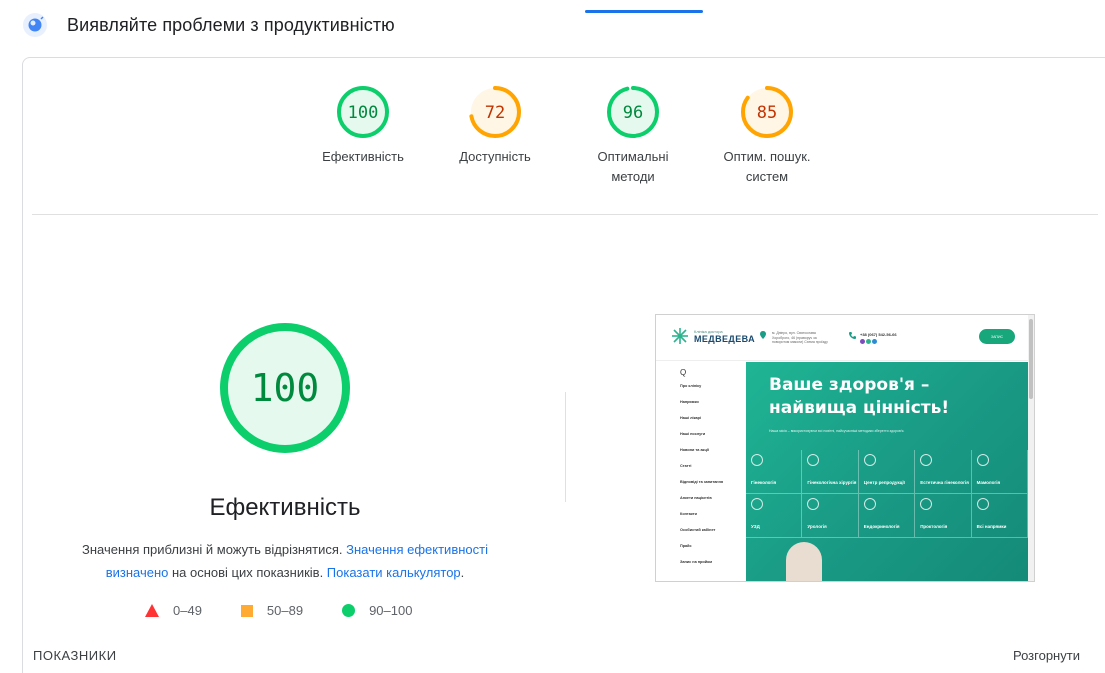  What do you see at coordinates (988, 482) in the screenshot?
I see `thumb-tile-label: Мамологія` at bounding box center [988, 482].